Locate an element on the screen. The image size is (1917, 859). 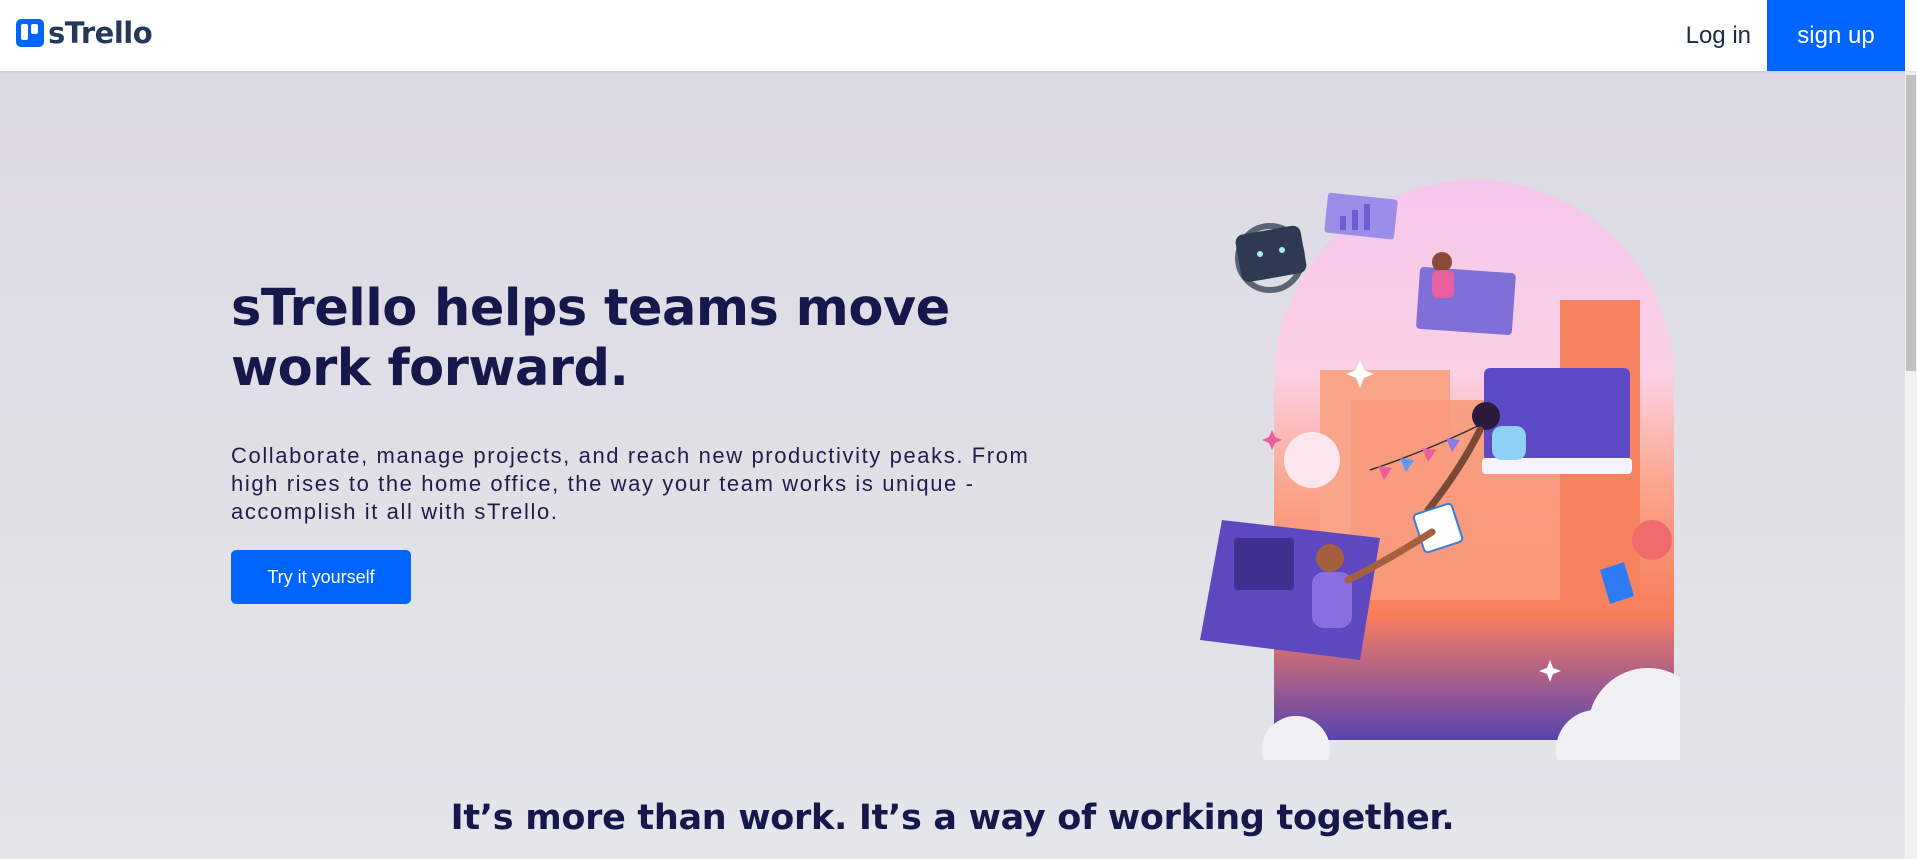
brand-logo-link: sTrello is located at coordinates (84, 33).